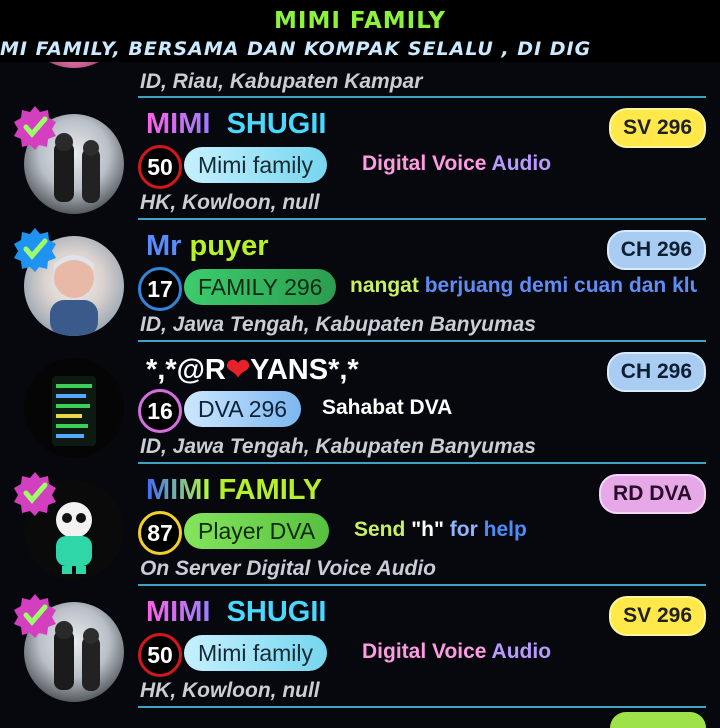 Image resolution: width=720 pixels, height=728 pixels. I want to click on room-title: MIMI FAMILY, so click(360, 21).